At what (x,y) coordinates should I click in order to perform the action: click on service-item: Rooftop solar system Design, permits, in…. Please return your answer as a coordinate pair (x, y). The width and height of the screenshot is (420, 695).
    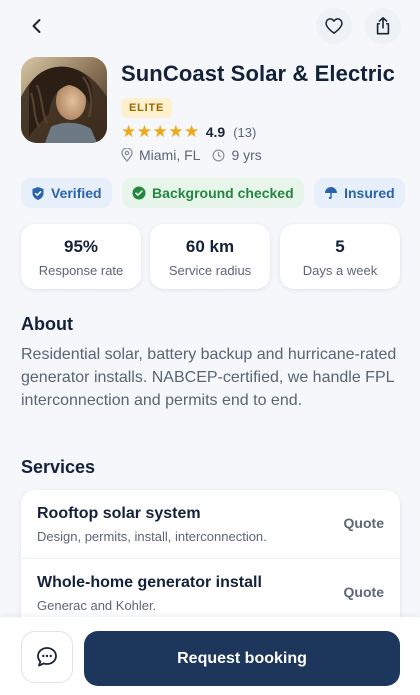
    Looking at the image, I should click on (210, 524).